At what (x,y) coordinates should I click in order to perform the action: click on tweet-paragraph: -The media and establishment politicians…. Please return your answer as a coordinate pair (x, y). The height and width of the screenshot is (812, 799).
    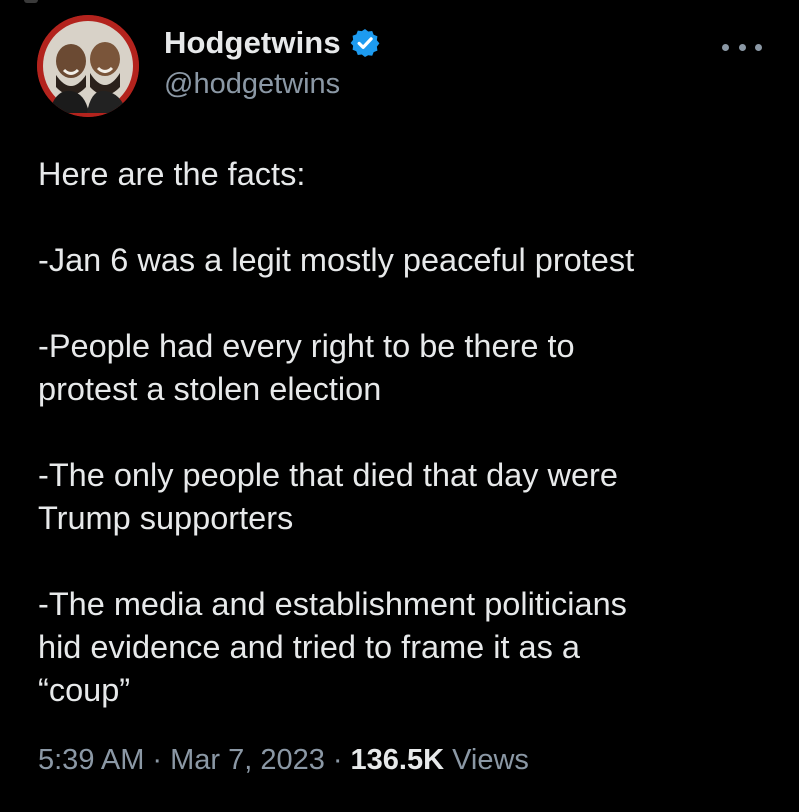
    Looking at the image, I should click on (332, 647).